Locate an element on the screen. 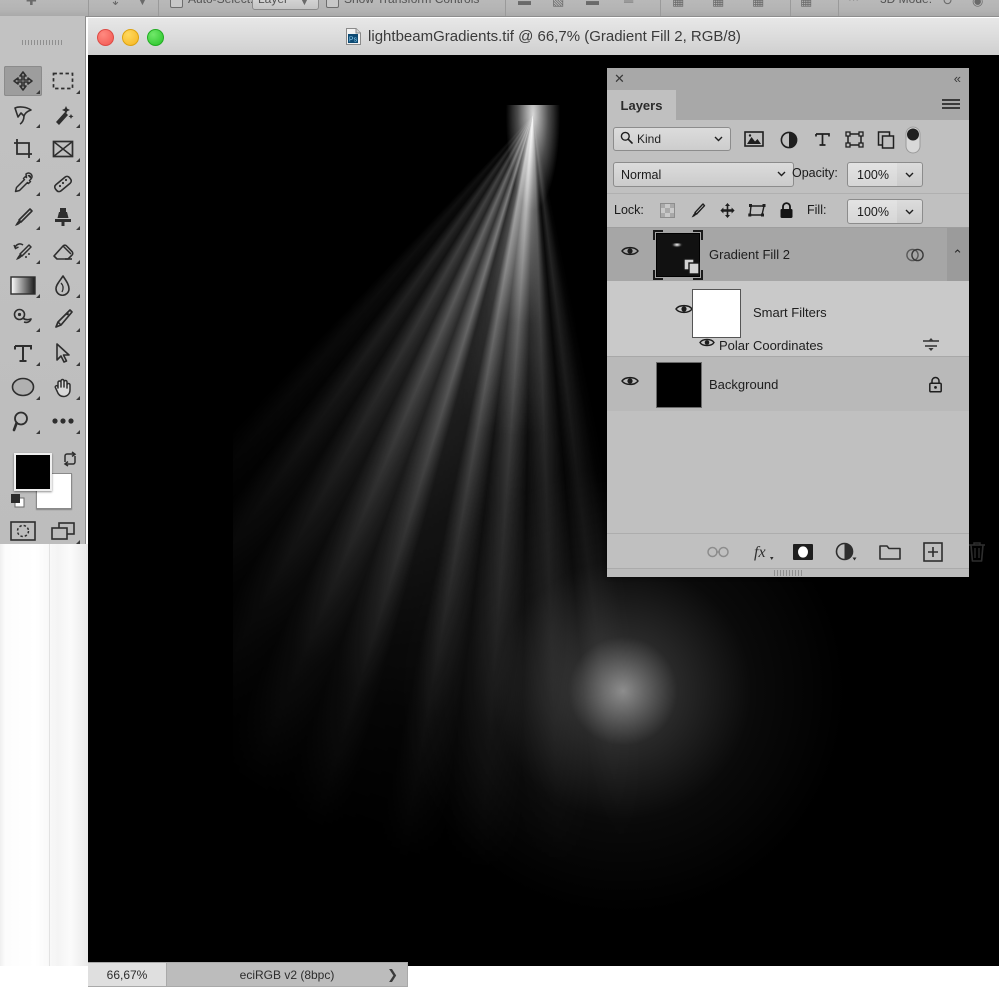 The image size is (999, 987). new-group-button is located at coordinates (890, 552).